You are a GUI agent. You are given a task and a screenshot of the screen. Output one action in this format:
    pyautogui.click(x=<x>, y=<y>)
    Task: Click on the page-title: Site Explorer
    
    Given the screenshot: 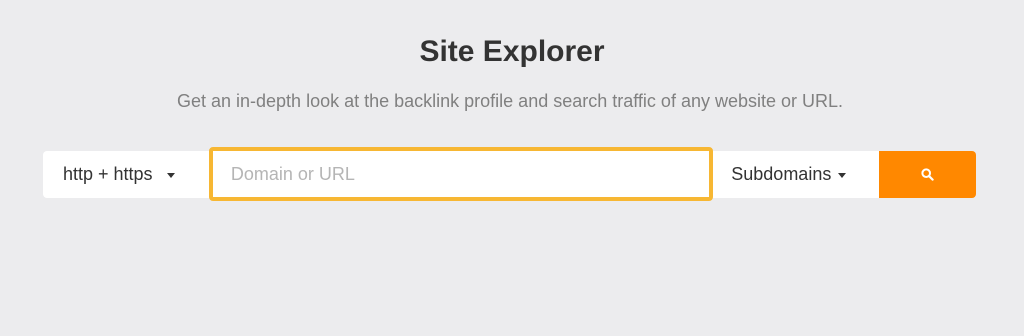 What is the action you would take?
    pyautogui.click(x=512, y=51)
    